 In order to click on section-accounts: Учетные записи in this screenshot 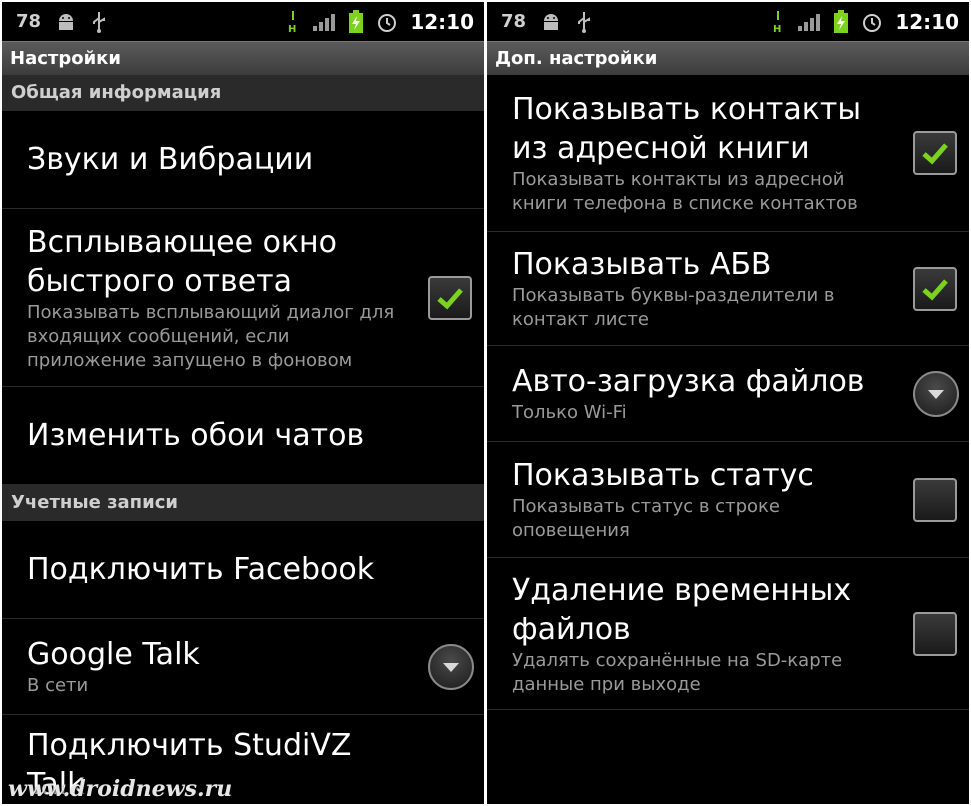, I will do `click(243, 503)`.